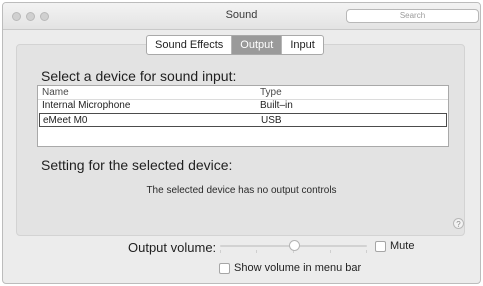 Image resolution: width=483 pixels, height=286 pixels. I want to click on table-row: Internal Microphone Built–in, so click(243, 106).